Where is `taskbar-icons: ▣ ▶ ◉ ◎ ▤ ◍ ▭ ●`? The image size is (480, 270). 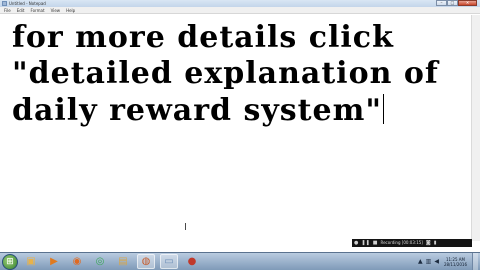
taskbar-icons: ▣ ▶ ◉ ◎ ▤ ◍ ▭ ● is located at coordinates (111, 261).